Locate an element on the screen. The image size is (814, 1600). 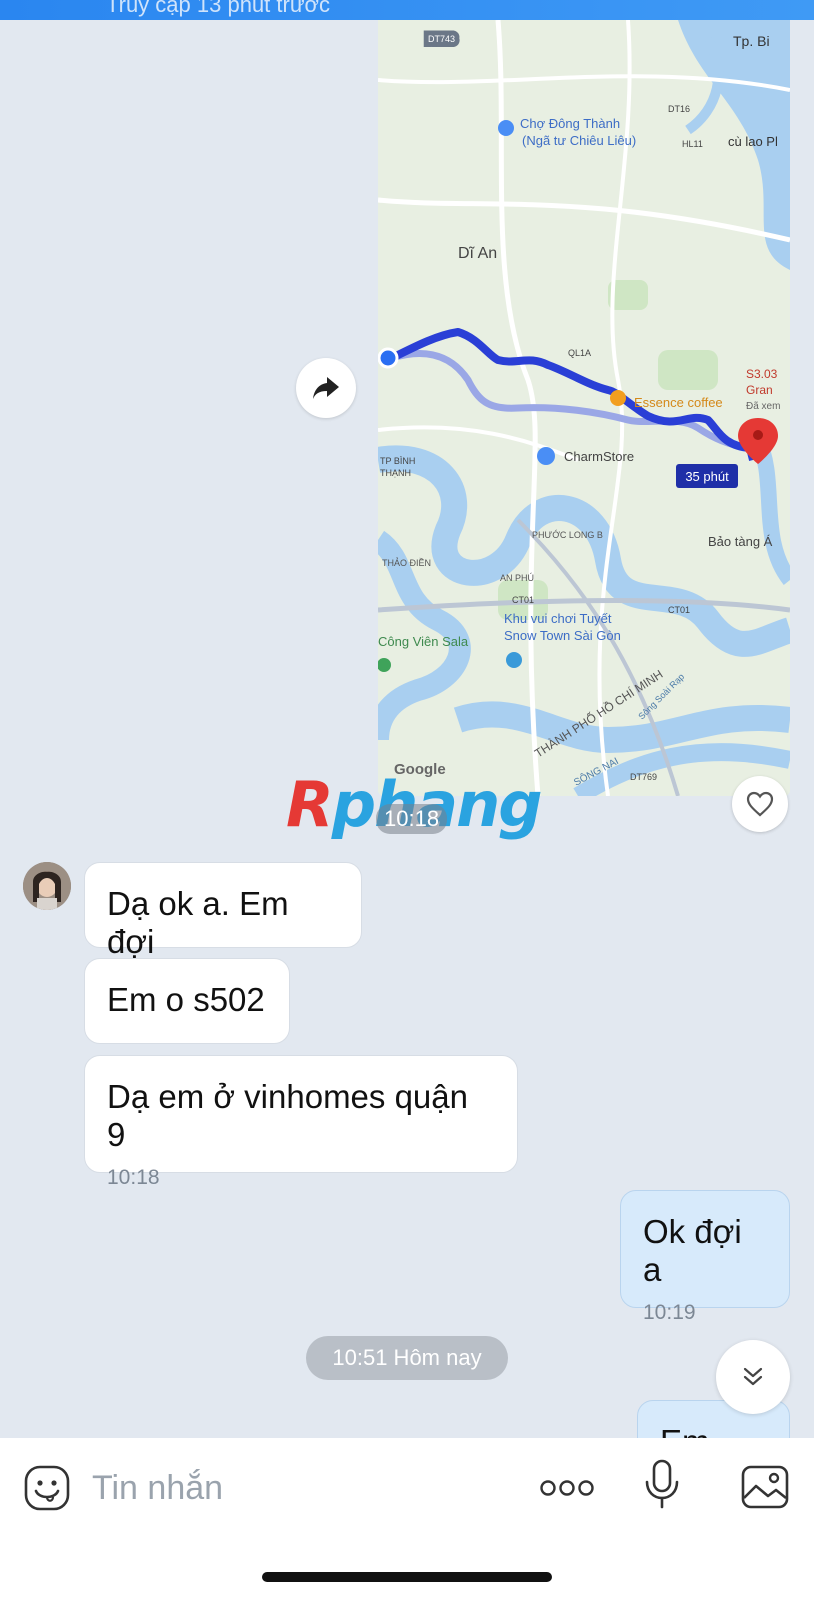
label-phuoc-long: PHƯỚC LONG B is located at coordinates (567, 535).